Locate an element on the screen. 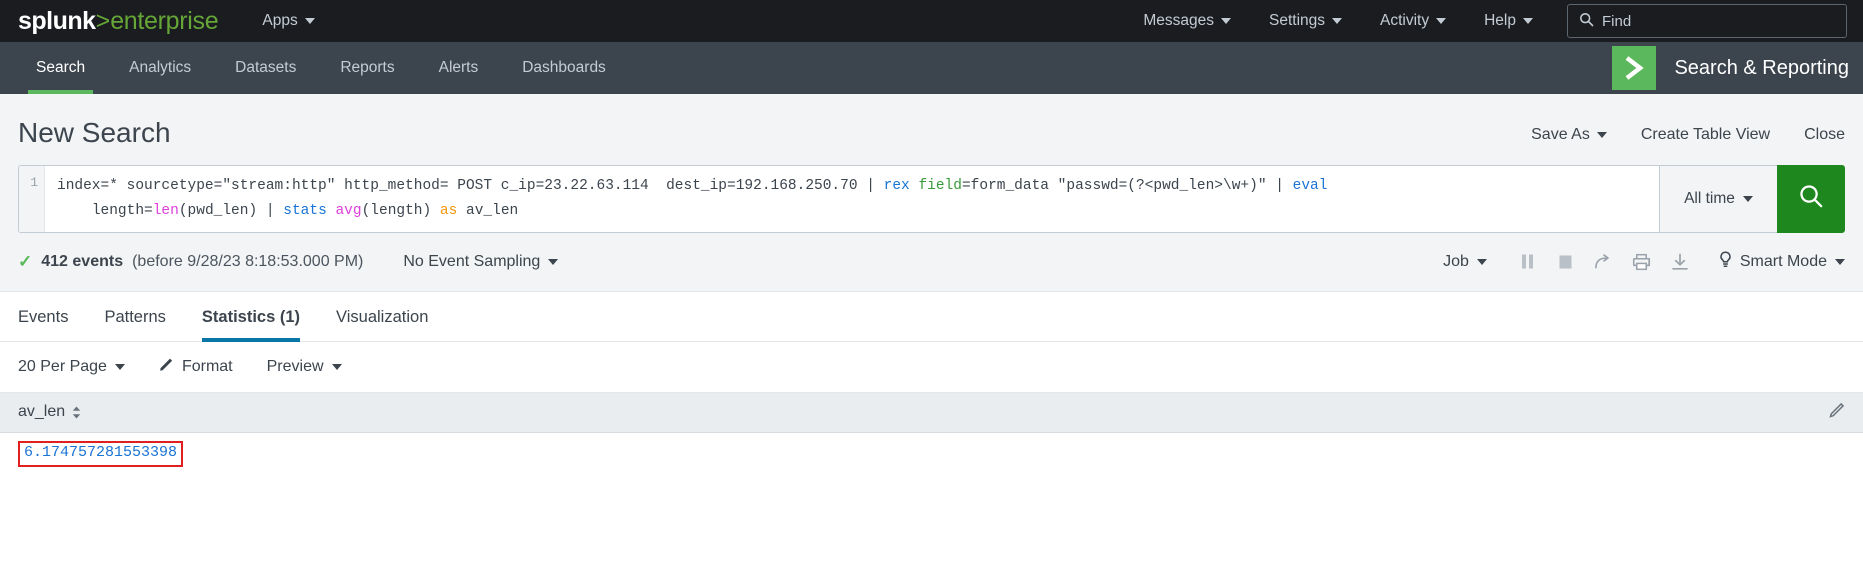  messages-menu: Messages is located at coordinates (1187, 21).